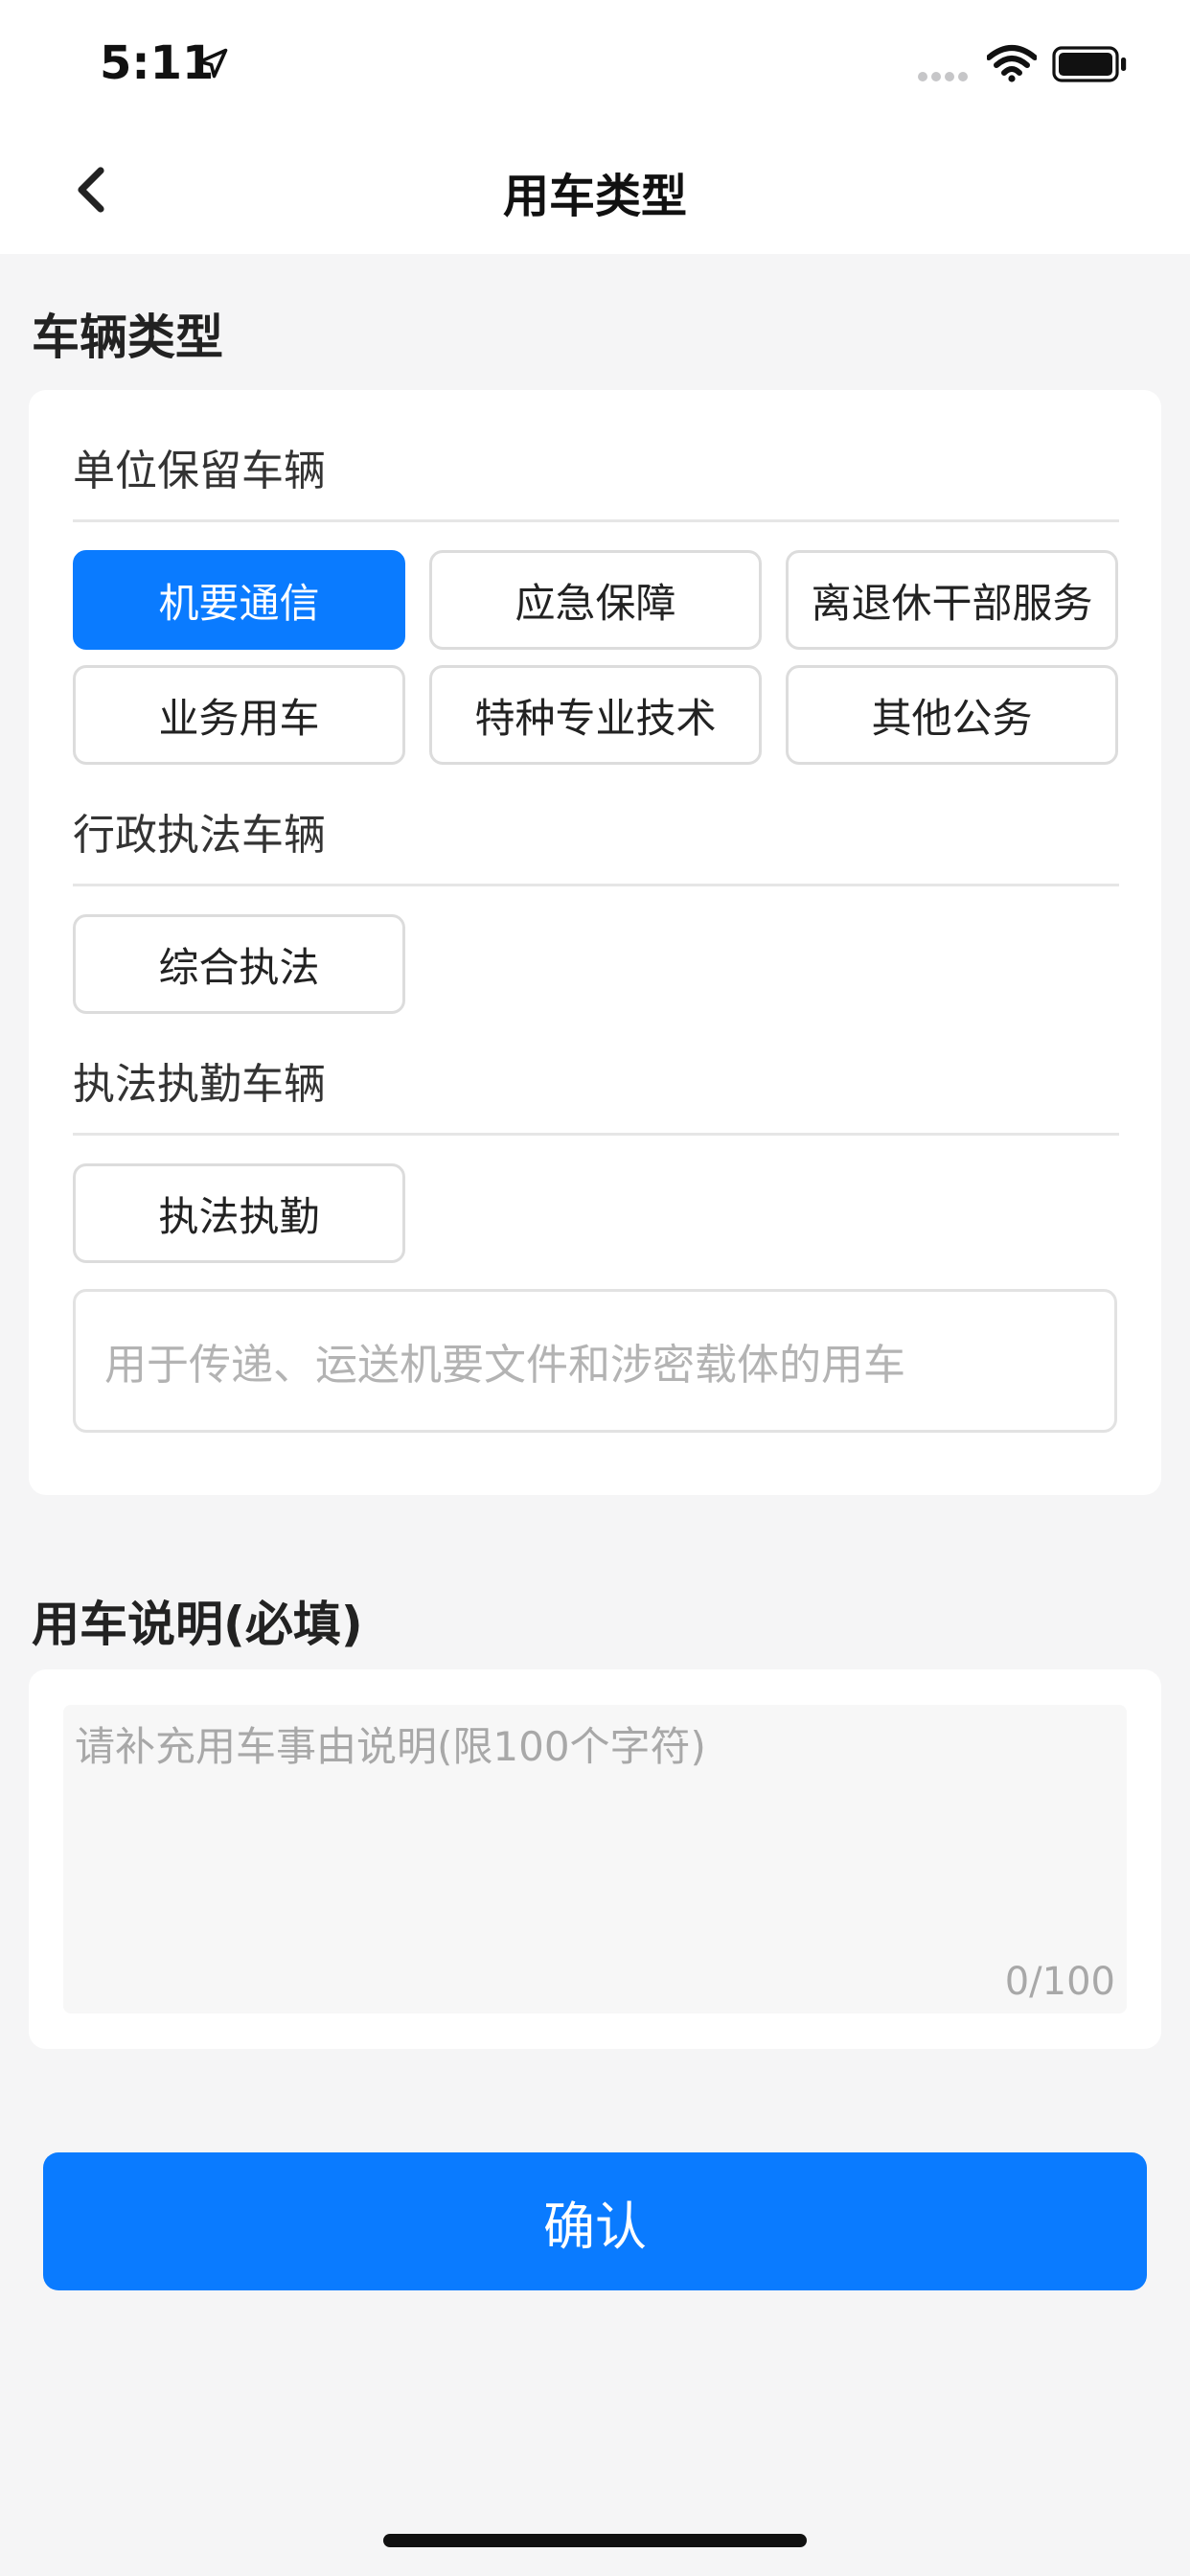  What do you see at coordinates (595, 600) in the screenshot?
I see `option-emergency-support: 应急保障` at bounding box center [595, 600].